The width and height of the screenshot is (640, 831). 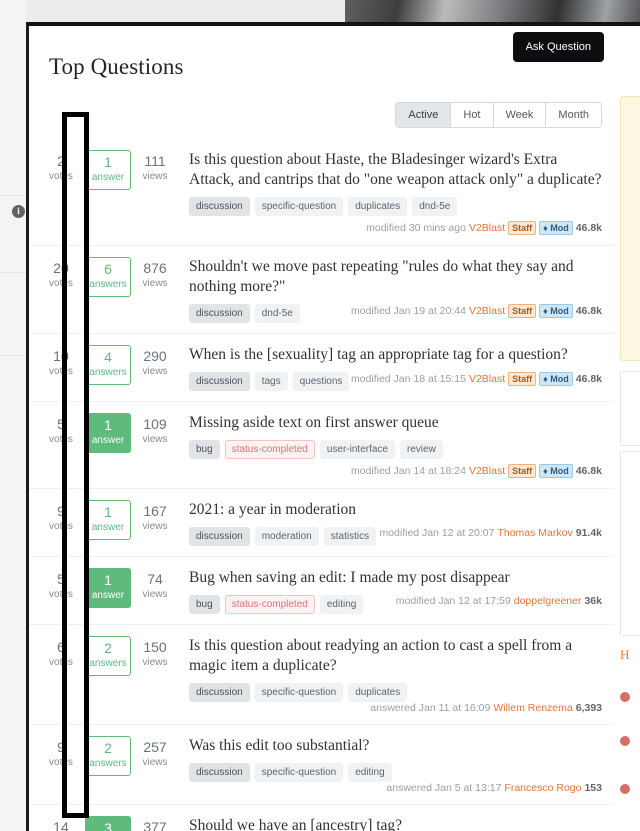 What do you see at coordinates (321, 381) in the screenshot?
I see `tag-questions: questions` at bounding box center [321, 381].